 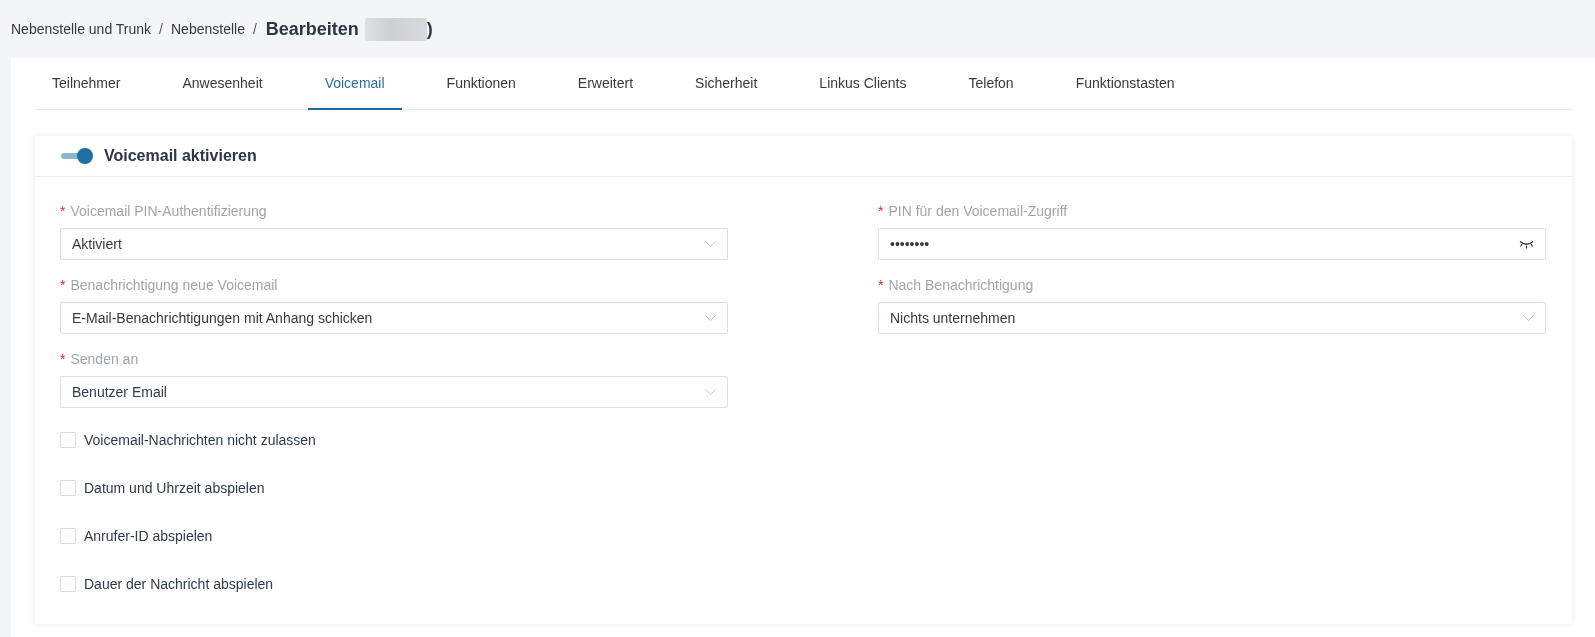 What do you see at coordinates (395, 29) in the screenshot?
I see `redacted-block` at bounding box center [395, 29].